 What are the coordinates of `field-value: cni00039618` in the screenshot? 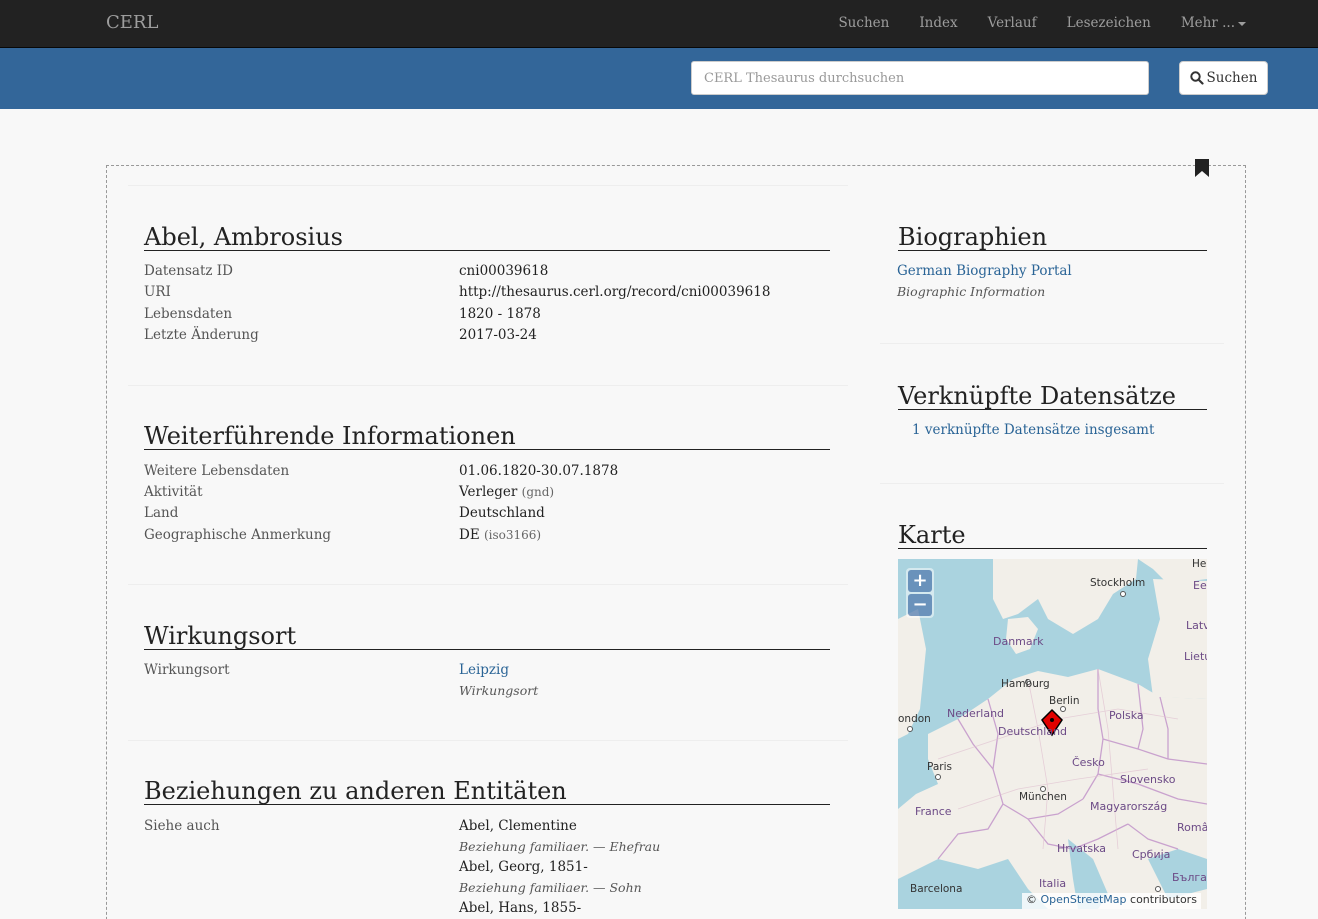 It's located at (504, 271).